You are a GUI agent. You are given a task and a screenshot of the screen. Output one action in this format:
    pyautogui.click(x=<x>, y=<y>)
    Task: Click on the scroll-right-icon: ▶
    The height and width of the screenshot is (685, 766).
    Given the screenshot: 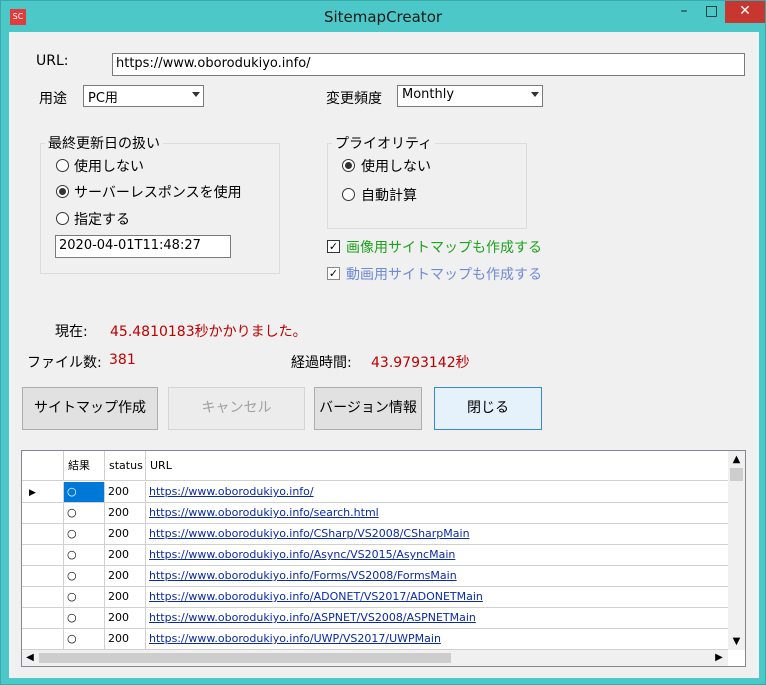 What is the action you would take?
    pyautogui.click(x=719, y=658)
    